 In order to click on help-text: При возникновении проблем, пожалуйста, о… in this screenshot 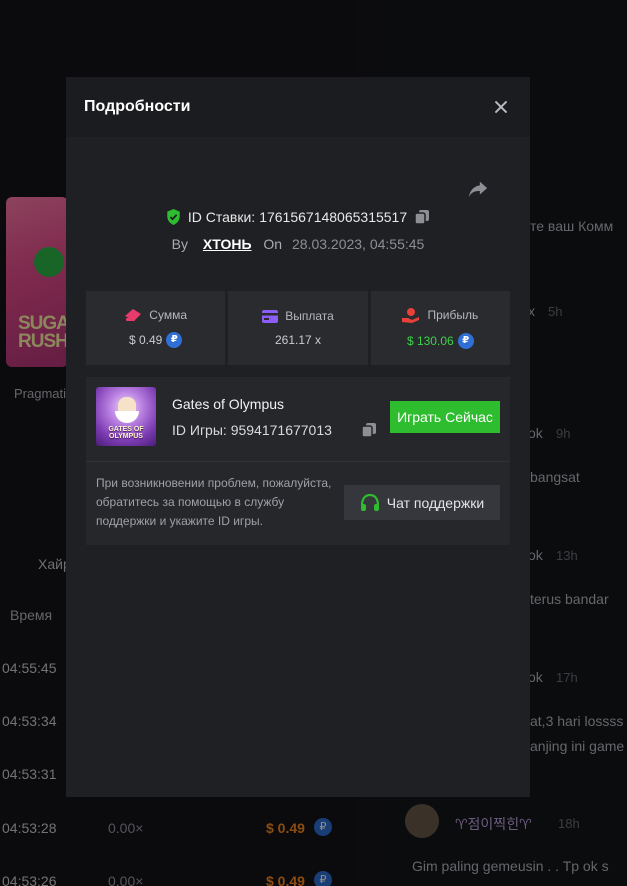, I will do `click(214, 502)`.